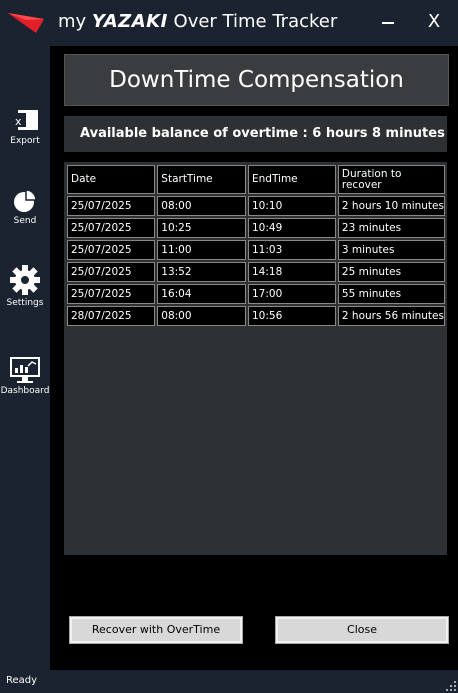 This screenshot has height=693, width=458. I want to click on minimize-button, so click(388, 23).